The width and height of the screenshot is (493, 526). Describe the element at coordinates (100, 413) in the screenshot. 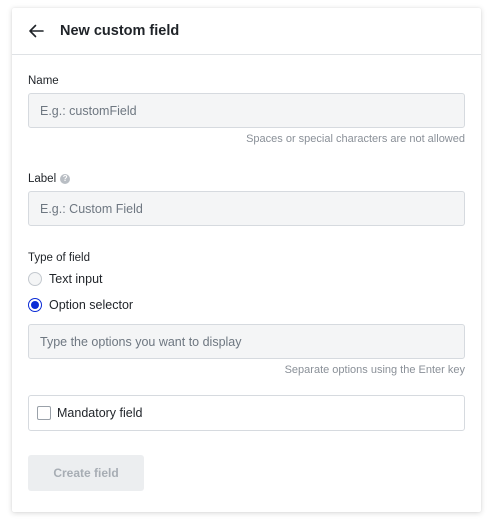

I see `mandatory-field-label: Mandatory field` at that location.